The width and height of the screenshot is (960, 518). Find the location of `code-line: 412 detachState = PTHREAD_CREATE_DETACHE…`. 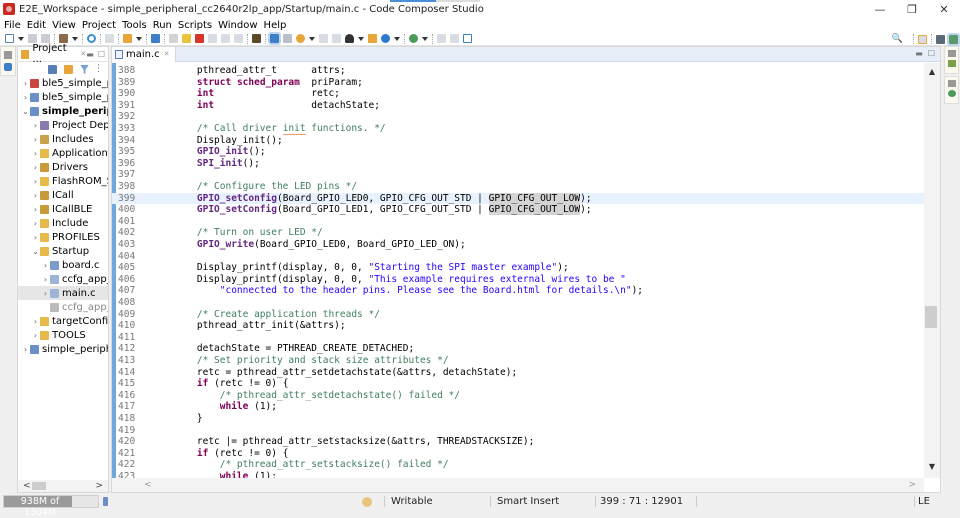

code-line: 412 detachState = PTHREAD_CREATE_DETACHE… is located at coordinates (518, 349).